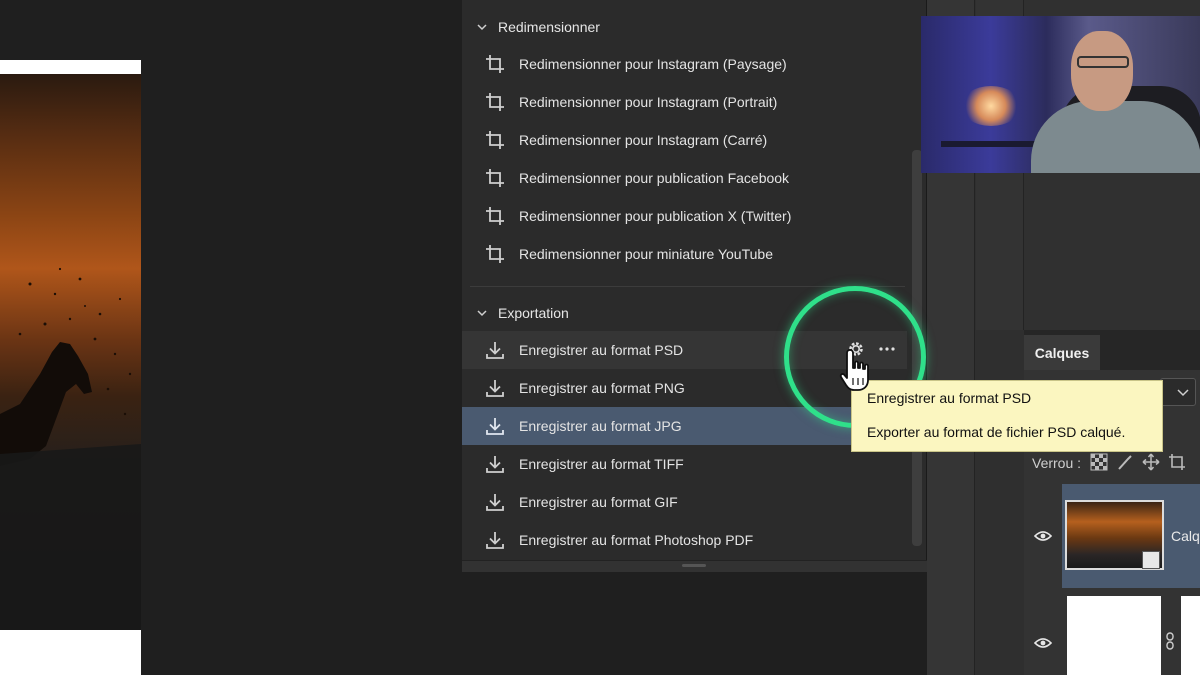  Describe the element at coordinates (653, 64) in the screenshot. I see `action-item-label: Redimensionner pour Instagram (Paysage)` at that location.